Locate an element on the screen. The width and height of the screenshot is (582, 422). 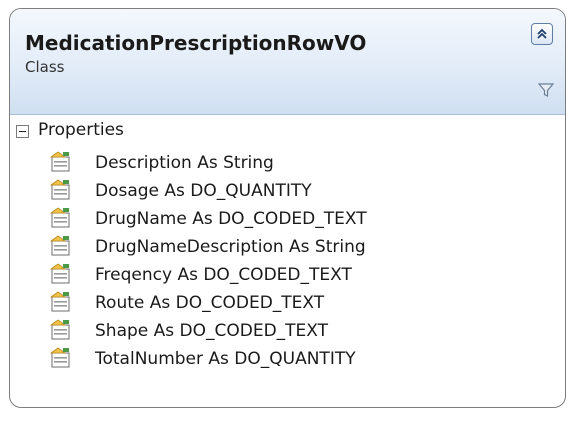
list-item: Route As DO_CODED_TEXT is located at coordinates (287, 303).